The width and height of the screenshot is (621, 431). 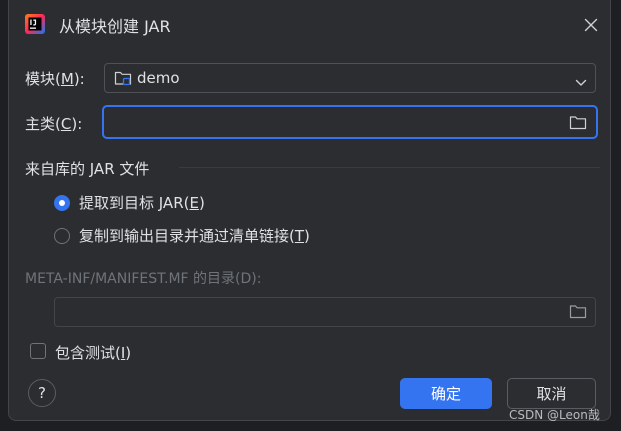 I want to click on dialog-title: 从模块创建 JAR, so click(x=115, y=26).